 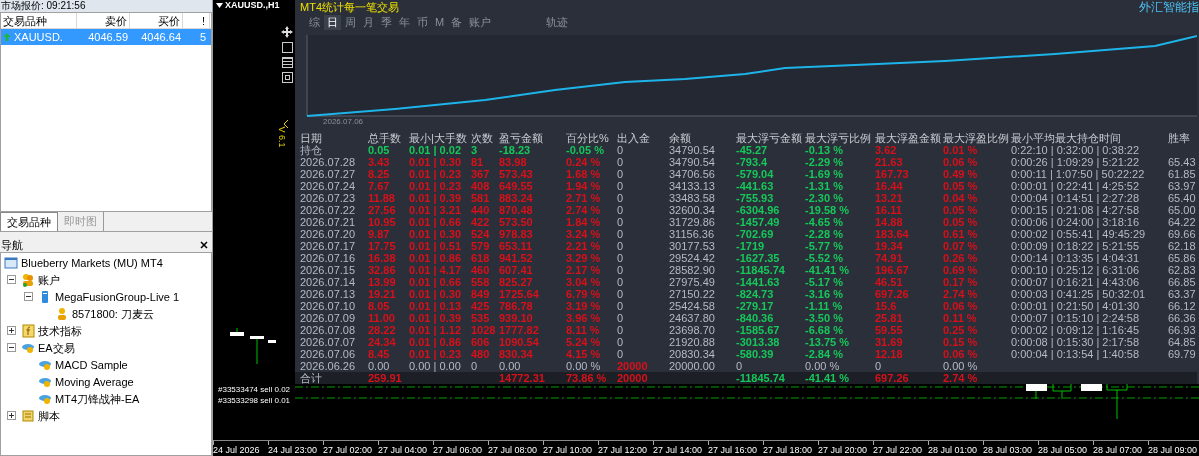 I want to click on tab: 账户, so click(x=480, y=22).